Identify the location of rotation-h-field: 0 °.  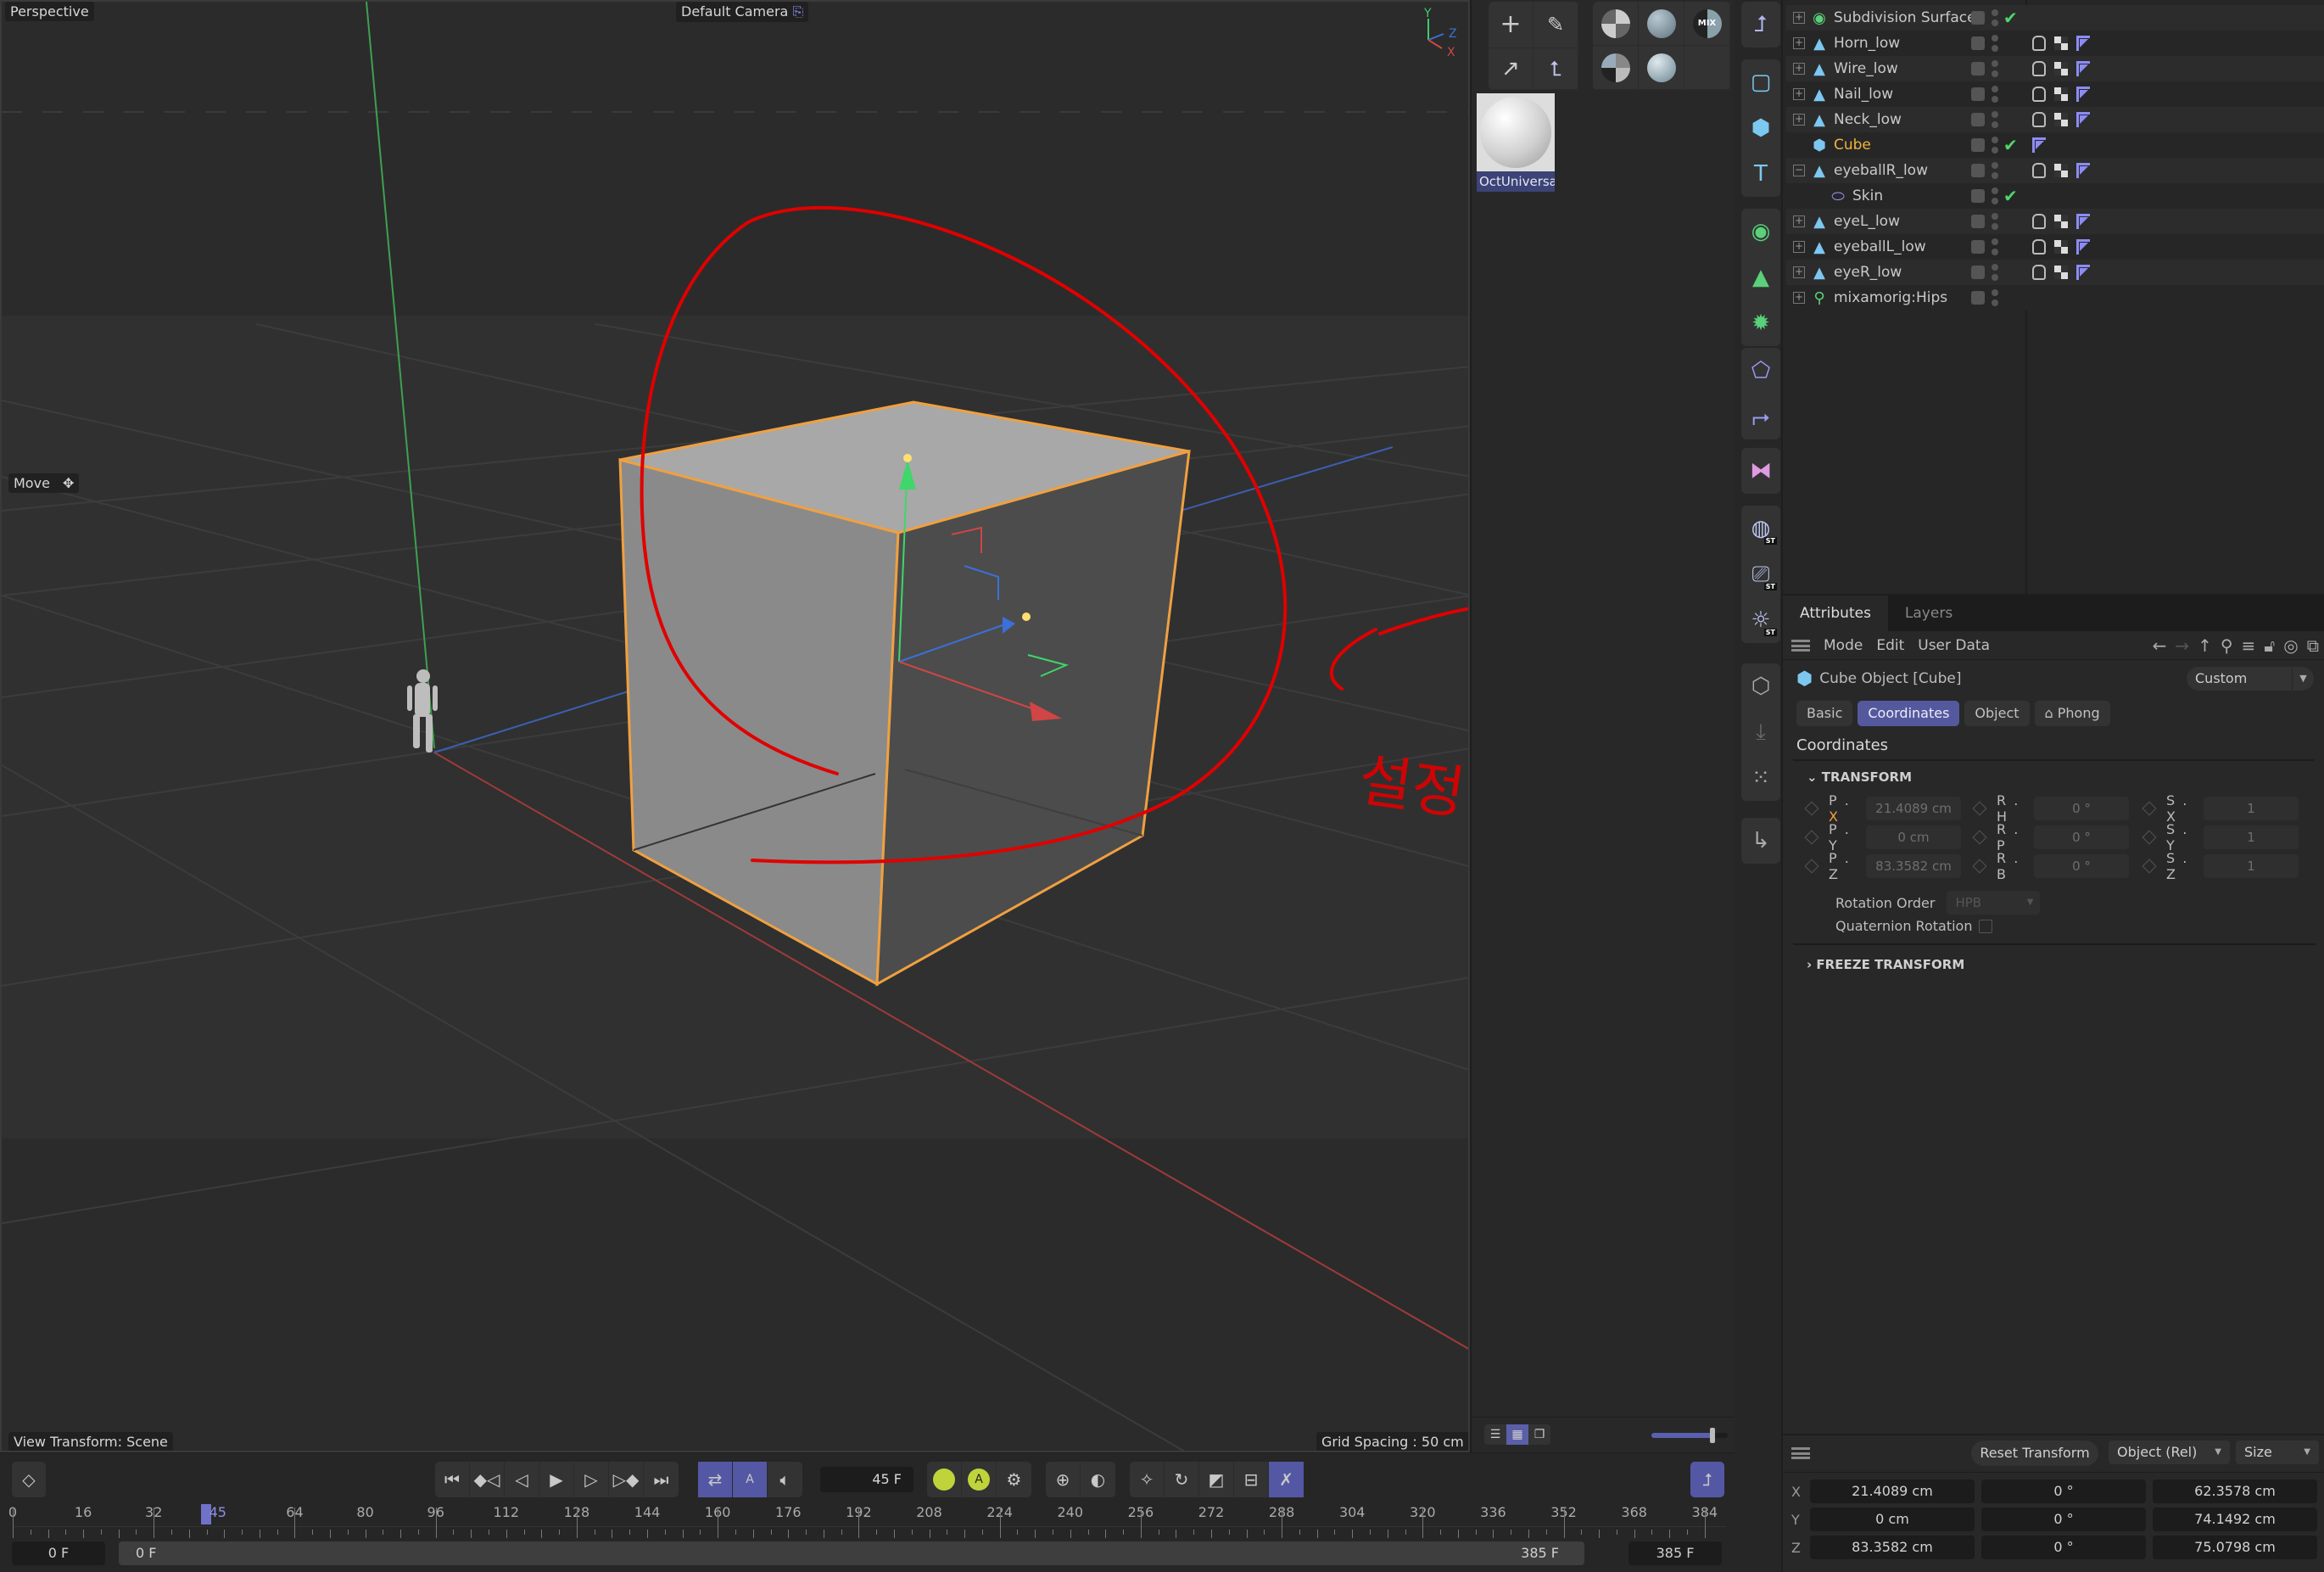
(2081, 808).